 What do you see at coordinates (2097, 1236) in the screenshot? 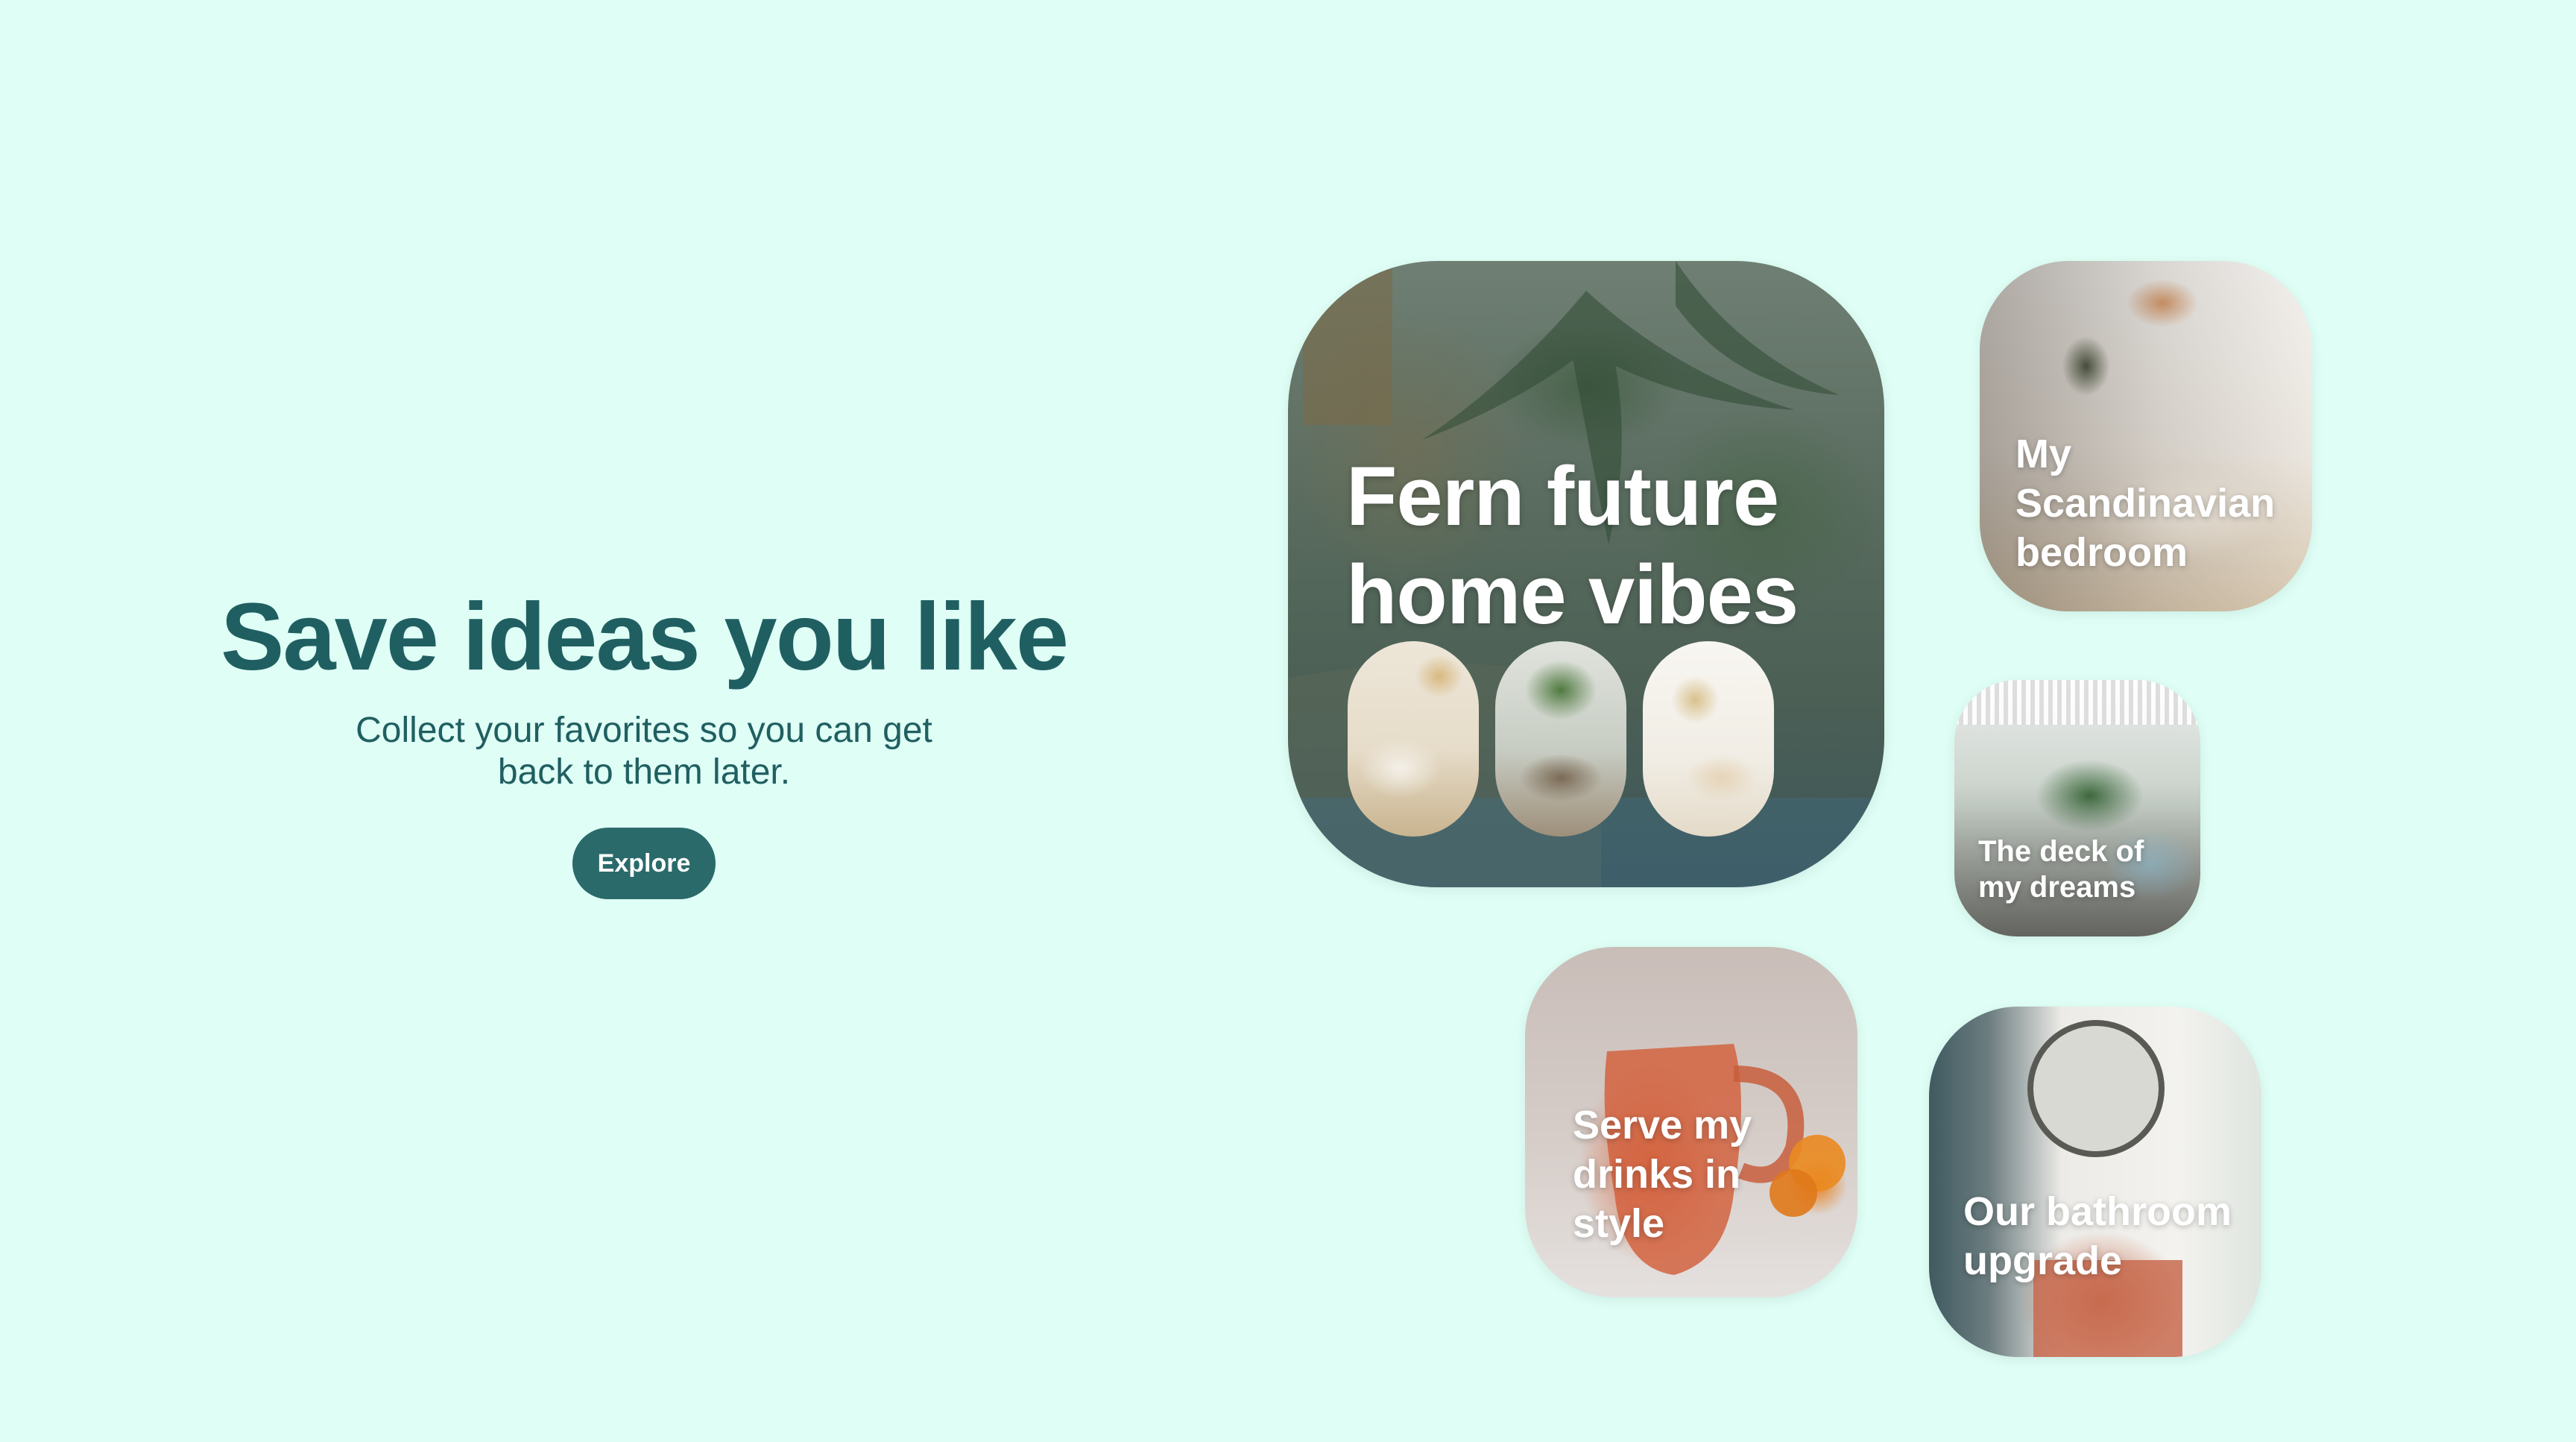
I see `card-title: Our bathroom upgrade` at bounding box center [2097, 1236].